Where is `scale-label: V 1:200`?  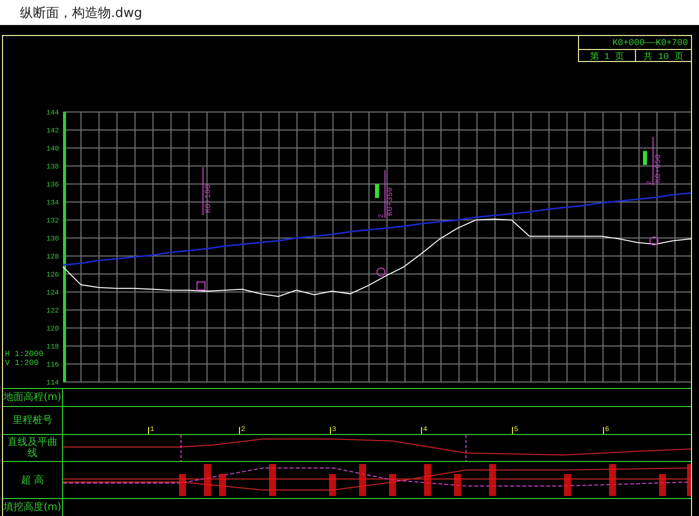
scale-label: V 1:200 is located at coordinates (22, 363).